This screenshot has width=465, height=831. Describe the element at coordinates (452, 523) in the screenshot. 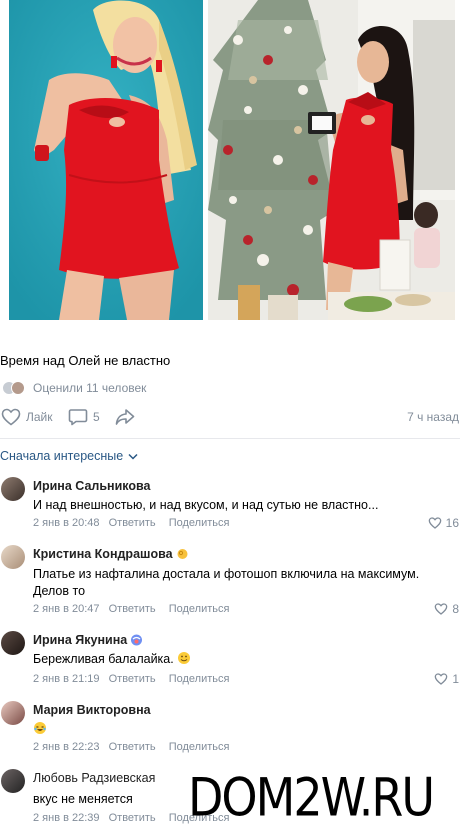

I see `comment-like-count: 16` at that location.